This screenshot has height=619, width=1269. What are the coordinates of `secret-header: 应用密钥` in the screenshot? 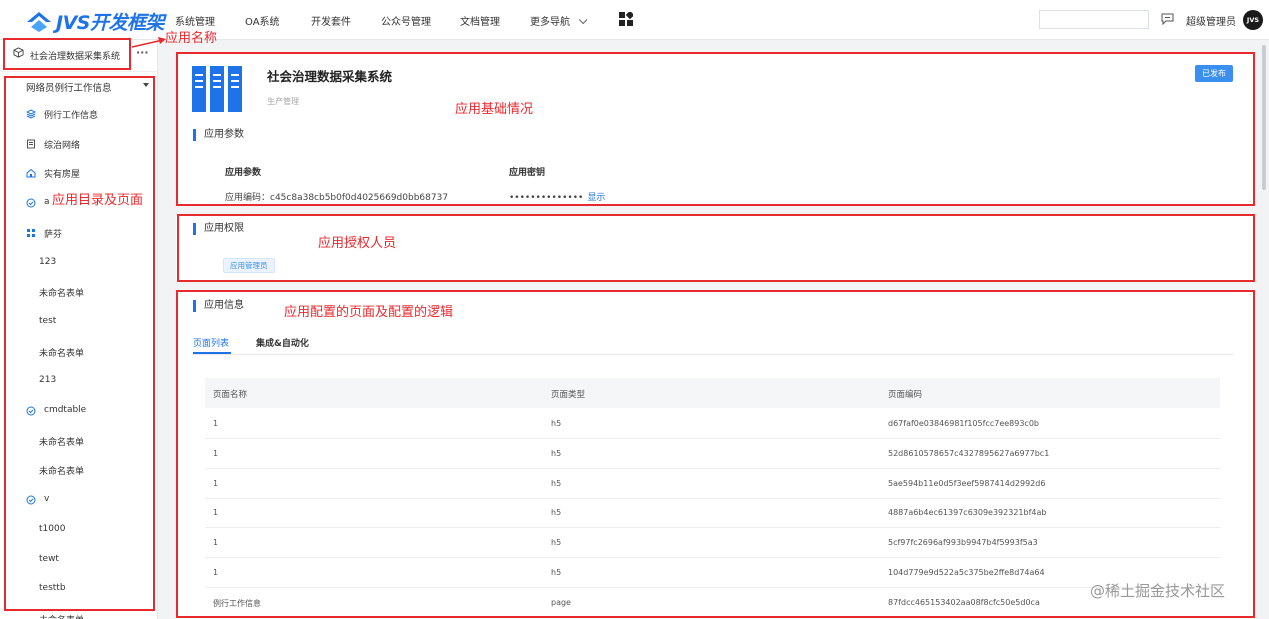 It's located at (527, 173).